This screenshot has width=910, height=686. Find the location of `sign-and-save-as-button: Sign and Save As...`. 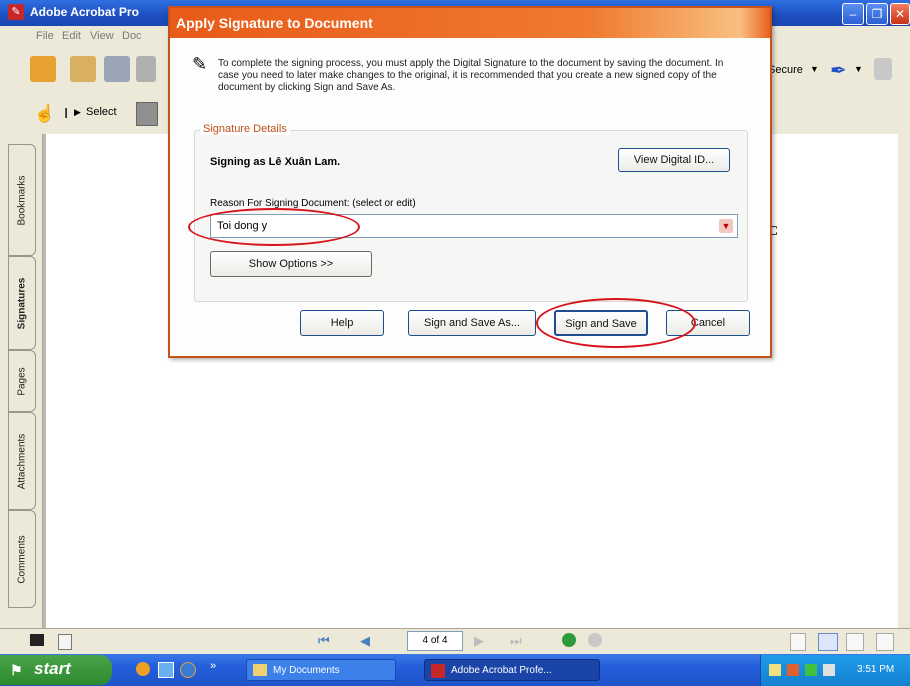

sign-and-save-as-button: Sign and Save As... is located at coordinates (472, 323).